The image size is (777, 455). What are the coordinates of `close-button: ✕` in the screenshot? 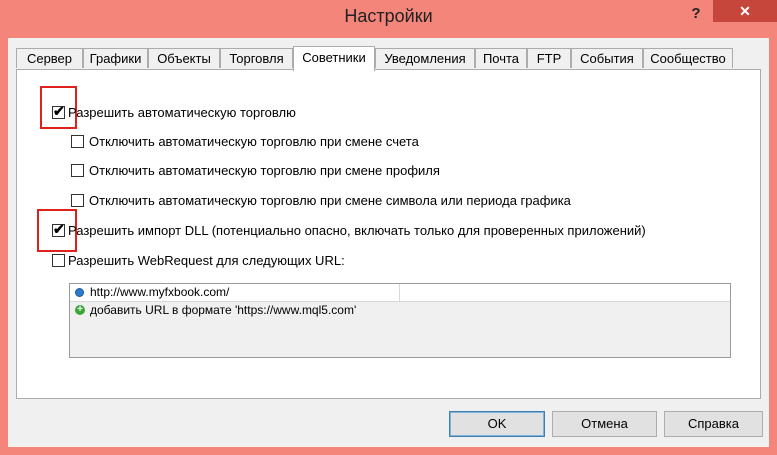 It's located at (745, 11).